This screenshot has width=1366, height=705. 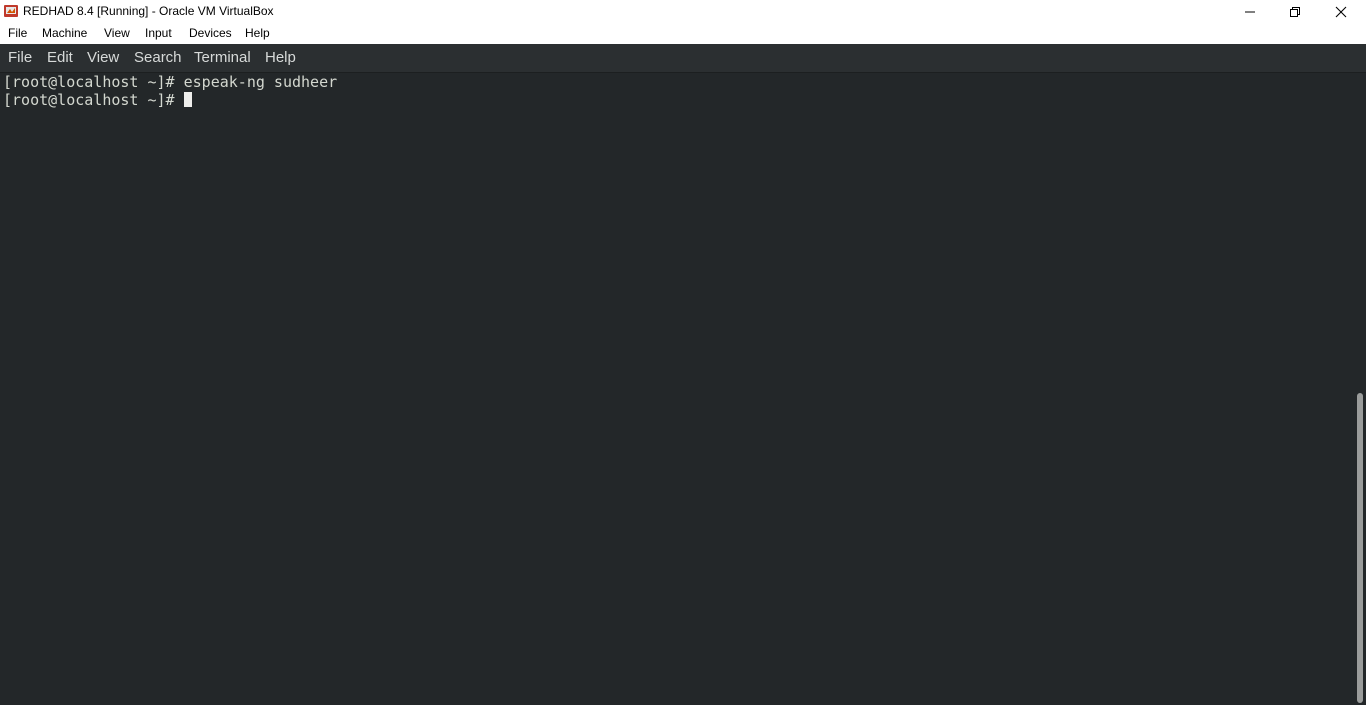 I want to click on terminal-line: [root@localhost ~]#, so click(x=97, y=100).